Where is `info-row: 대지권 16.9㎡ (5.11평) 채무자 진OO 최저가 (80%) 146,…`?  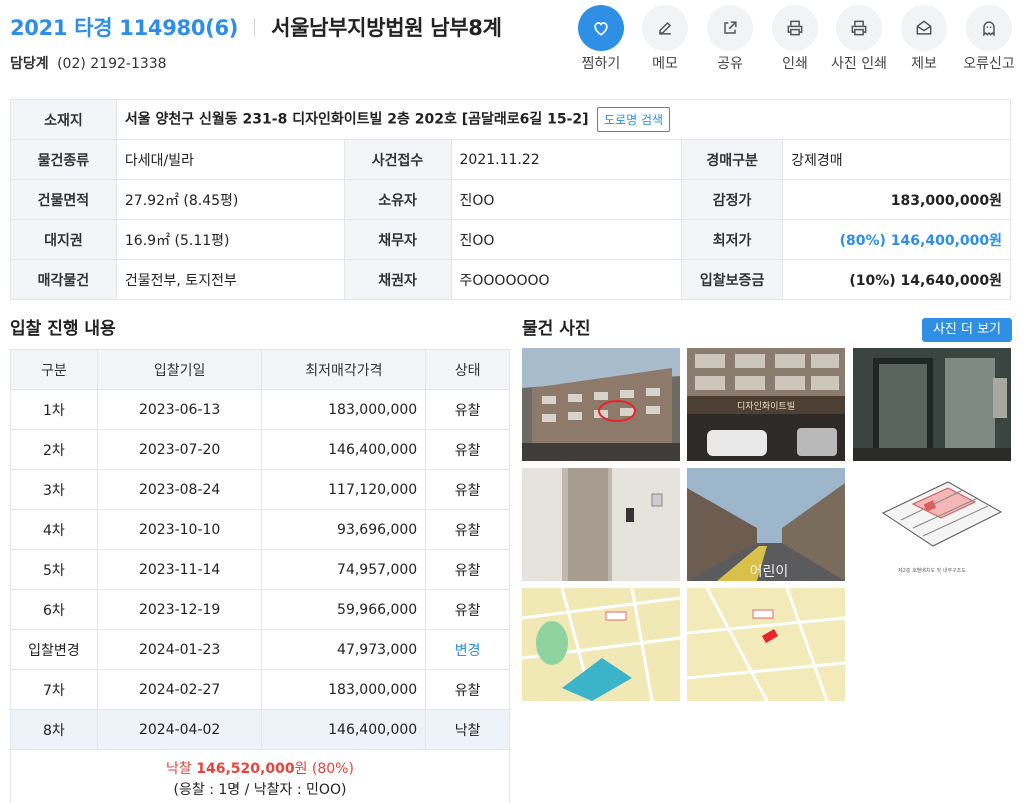 info-row: 대지권 16.9㎡ (5.11평) 채무자 진OO 최저가 (80%) 146,… is located at coordinates (510, 239).